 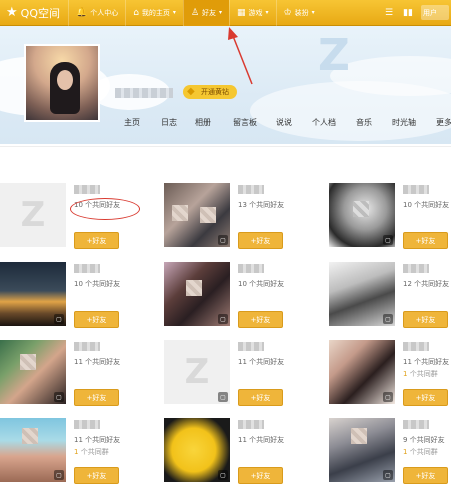 I want to click on open-vip-button: ◆ 开通黄钻, so click(x=210, y=92).